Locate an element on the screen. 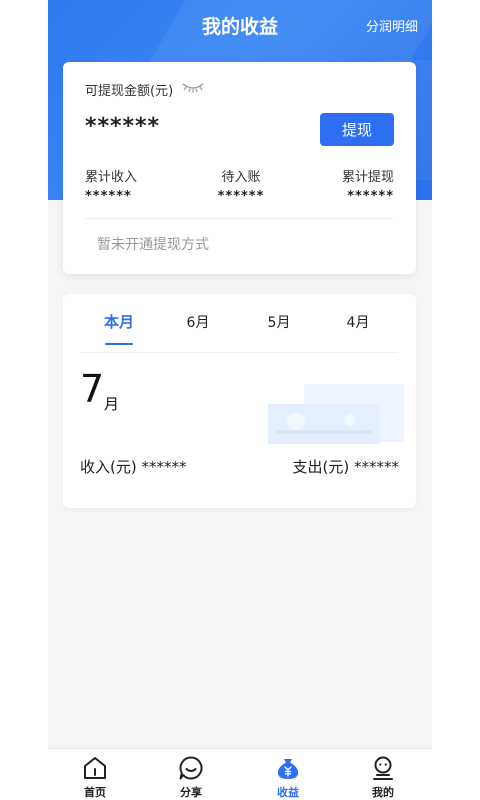  stat-total-income: 累计收入 ****** is located at coordinates (111, 185).